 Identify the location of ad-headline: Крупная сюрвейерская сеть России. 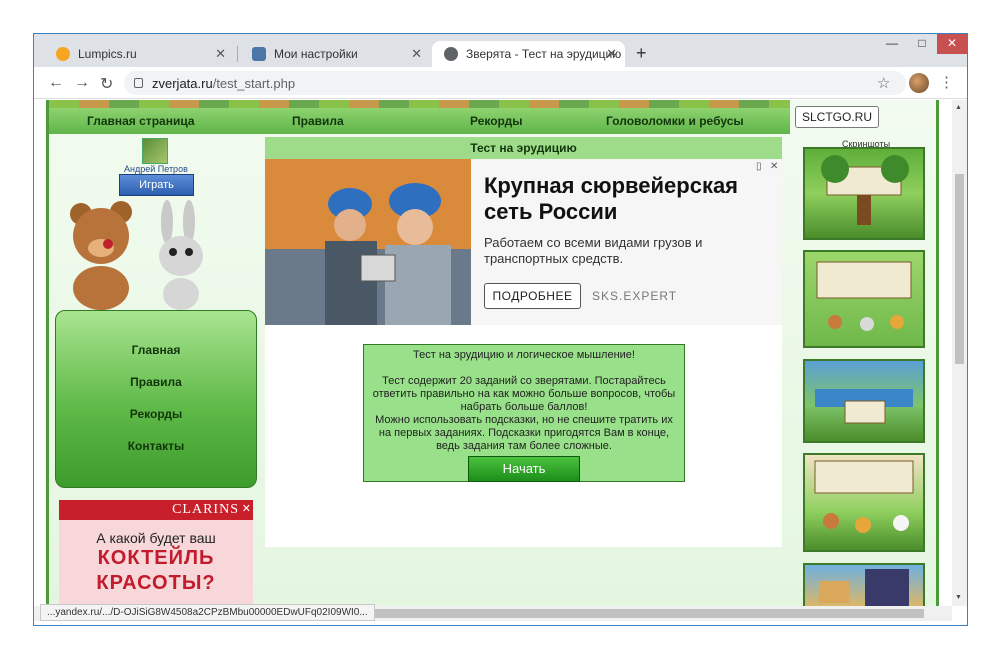
(611, 198).